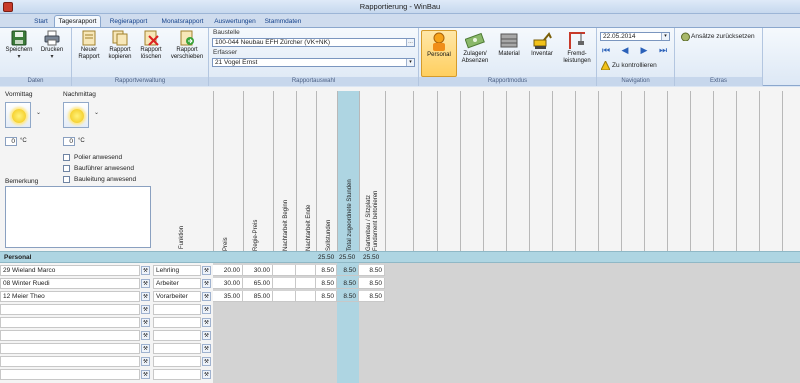  Describe the element at coordinates (410, 62) in the screenshot. I see `erfasser-dropdown-icon: ▾` at that location.